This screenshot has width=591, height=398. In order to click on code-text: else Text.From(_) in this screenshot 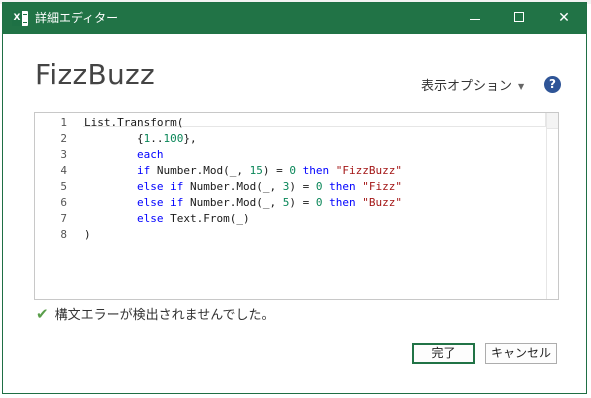, I will do `click(193, 218)`.